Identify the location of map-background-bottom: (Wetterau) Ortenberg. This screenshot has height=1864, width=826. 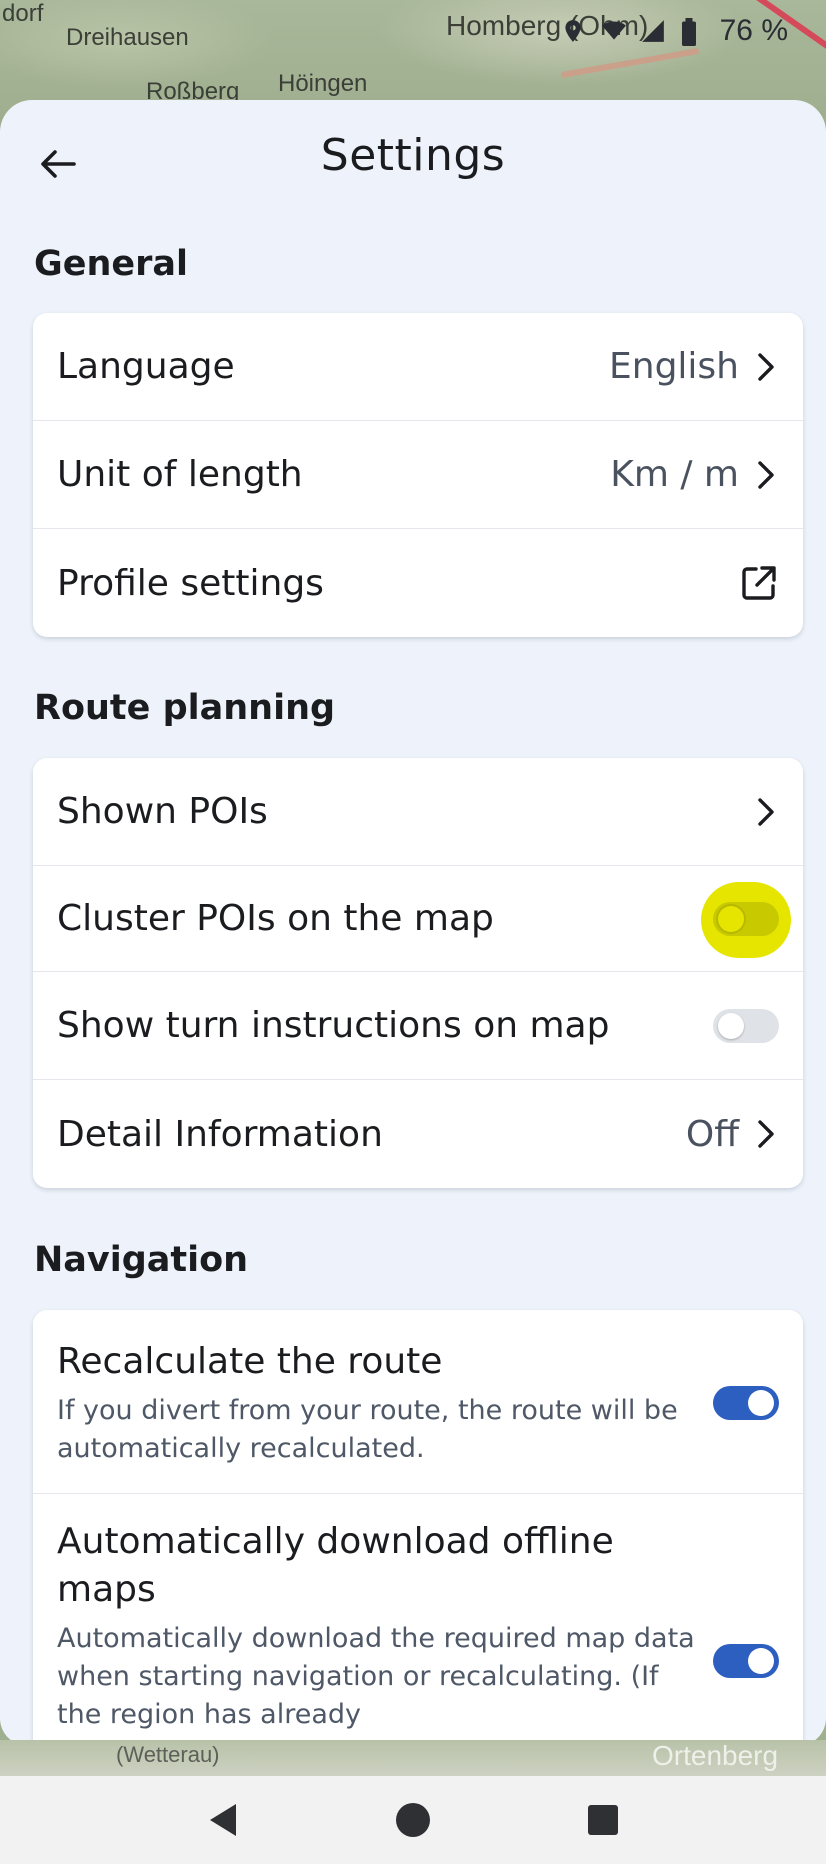
(413, 1760).